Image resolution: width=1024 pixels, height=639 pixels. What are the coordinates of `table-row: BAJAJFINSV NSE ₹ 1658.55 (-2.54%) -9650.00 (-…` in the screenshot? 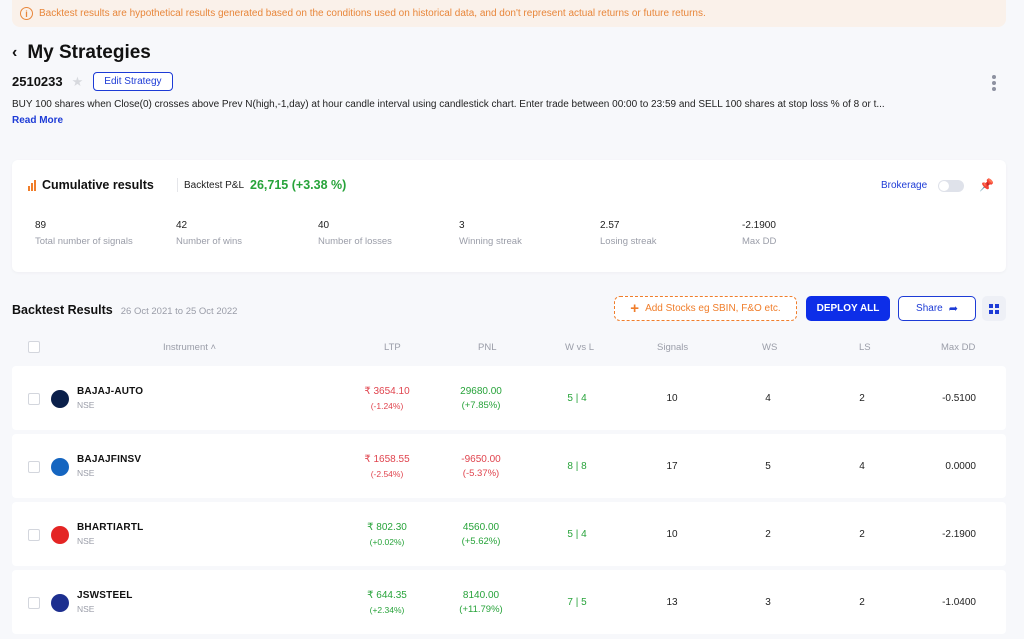 It's located at (509, 466).